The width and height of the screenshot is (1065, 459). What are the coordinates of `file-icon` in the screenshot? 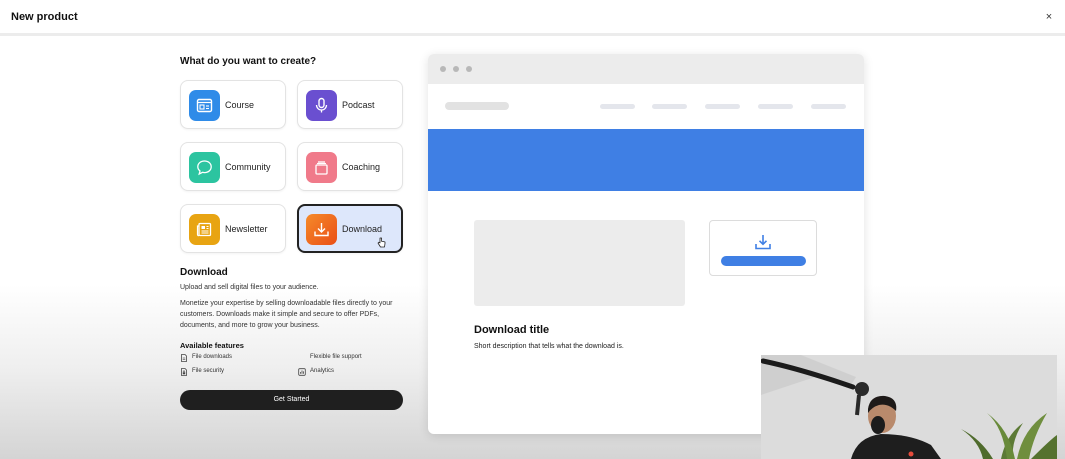 It's located at (184, 358).